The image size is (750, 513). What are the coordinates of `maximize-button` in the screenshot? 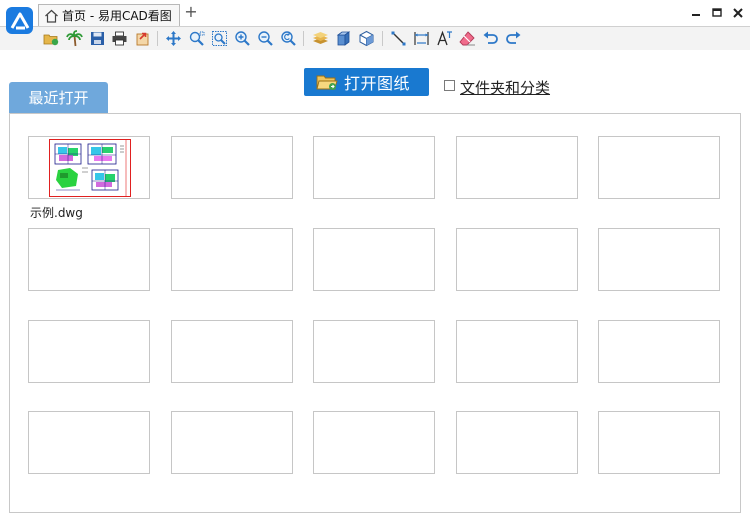 It's located at (717, 13).